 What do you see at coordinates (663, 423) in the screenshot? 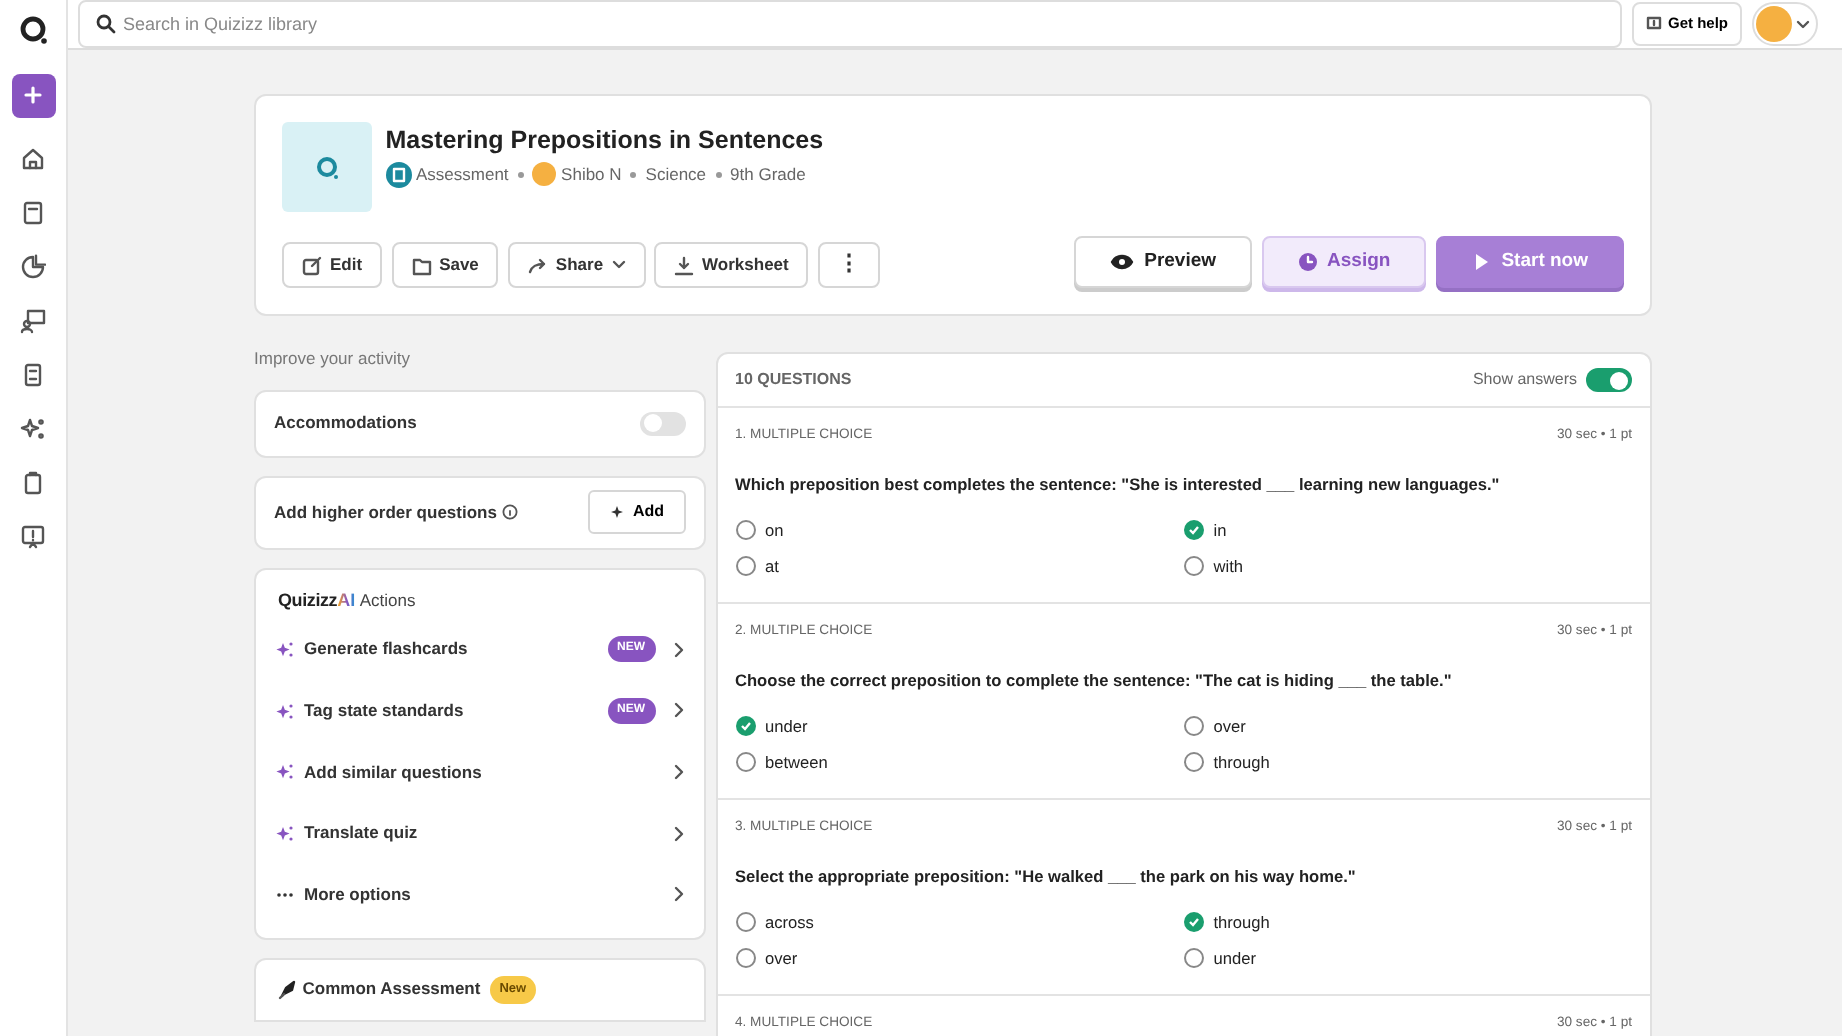
I see `accommodations-toggle` at bounding box center [663, 423].